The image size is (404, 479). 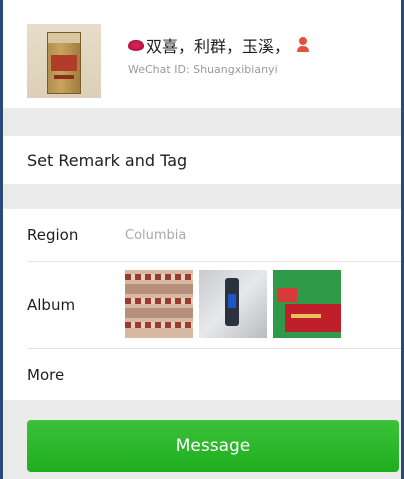 What do you see at coordinates (303, 45) in the screenshot?
I see `person-icon` at bounding box center [303, 45].